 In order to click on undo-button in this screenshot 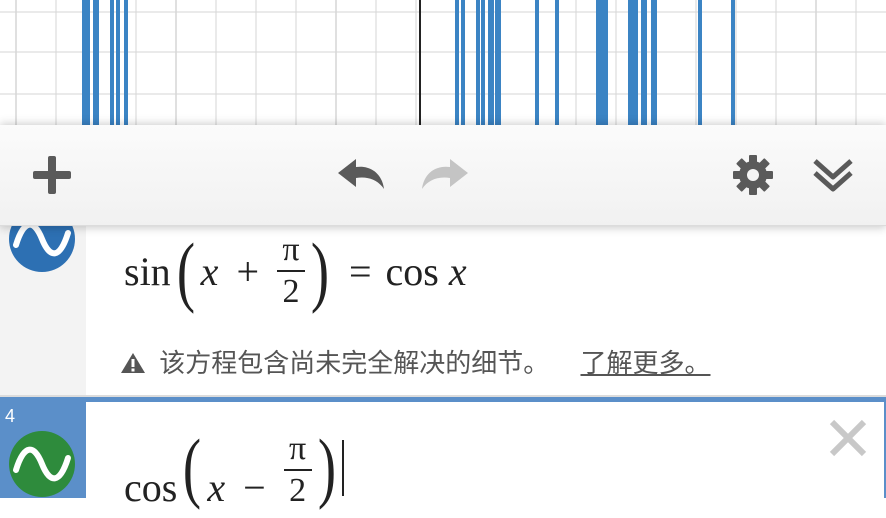, I will do `click(362, 175)`.